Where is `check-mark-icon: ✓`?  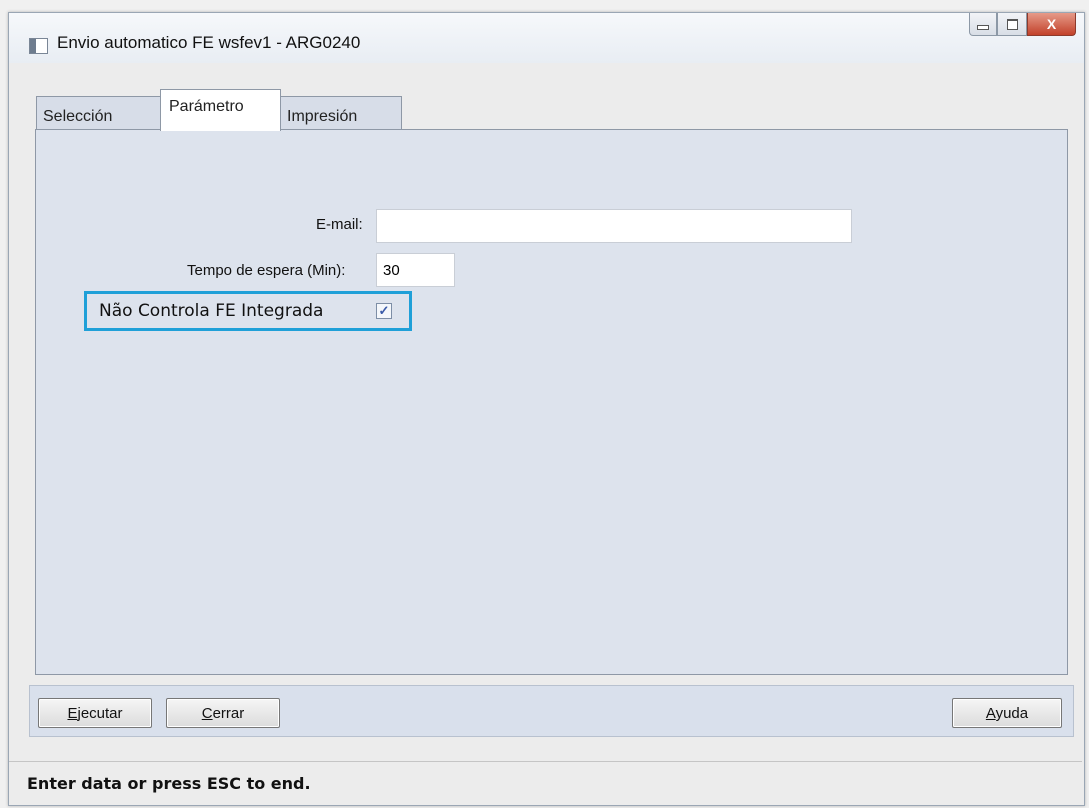
check-mark-icon: ✓ is located at coordinates (384, 310).